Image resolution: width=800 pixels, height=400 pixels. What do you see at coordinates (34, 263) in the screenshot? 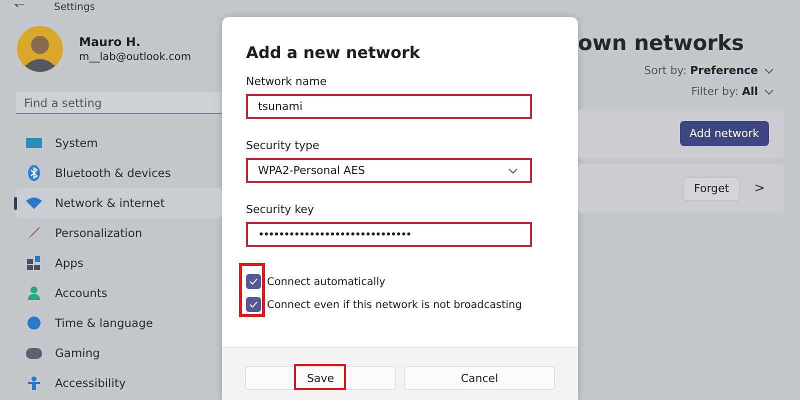
I see `apps-icon` at bounding box center [34, 263].